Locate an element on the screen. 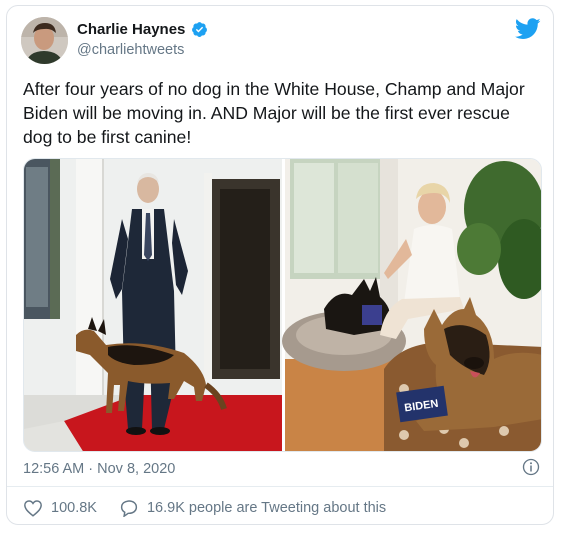 The image size is (577, 536). reply-discussion-button: 16.9K people are Tweeting about this is located at coordinates (252, 508).